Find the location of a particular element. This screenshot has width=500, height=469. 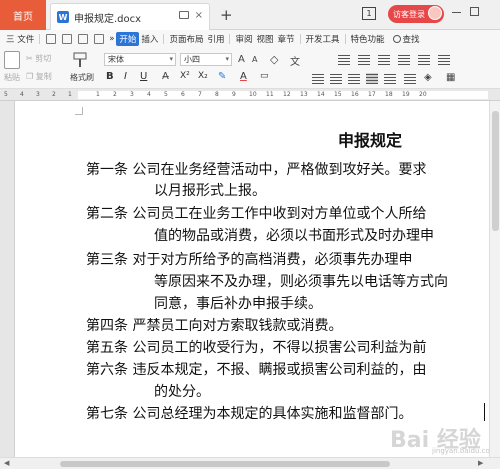

overflow-menu: » is located at coordinates (111, 39).